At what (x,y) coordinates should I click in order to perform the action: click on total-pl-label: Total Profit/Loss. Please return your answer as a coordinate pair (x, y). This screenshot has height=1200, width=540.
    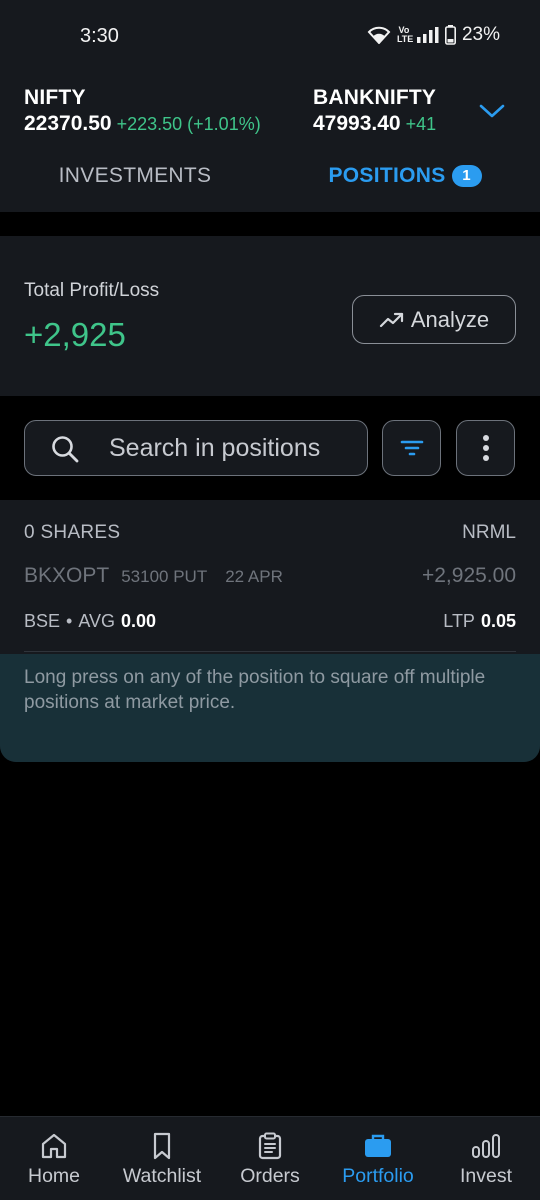
    Looking at the image, I should click on (92, 290).